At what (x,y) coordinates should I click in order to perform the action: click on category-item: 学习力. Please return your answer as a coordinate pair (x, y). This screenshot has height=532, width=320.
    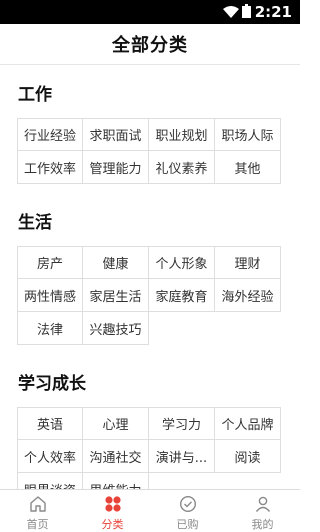
    Looking at the image, I should click on (182, 423).